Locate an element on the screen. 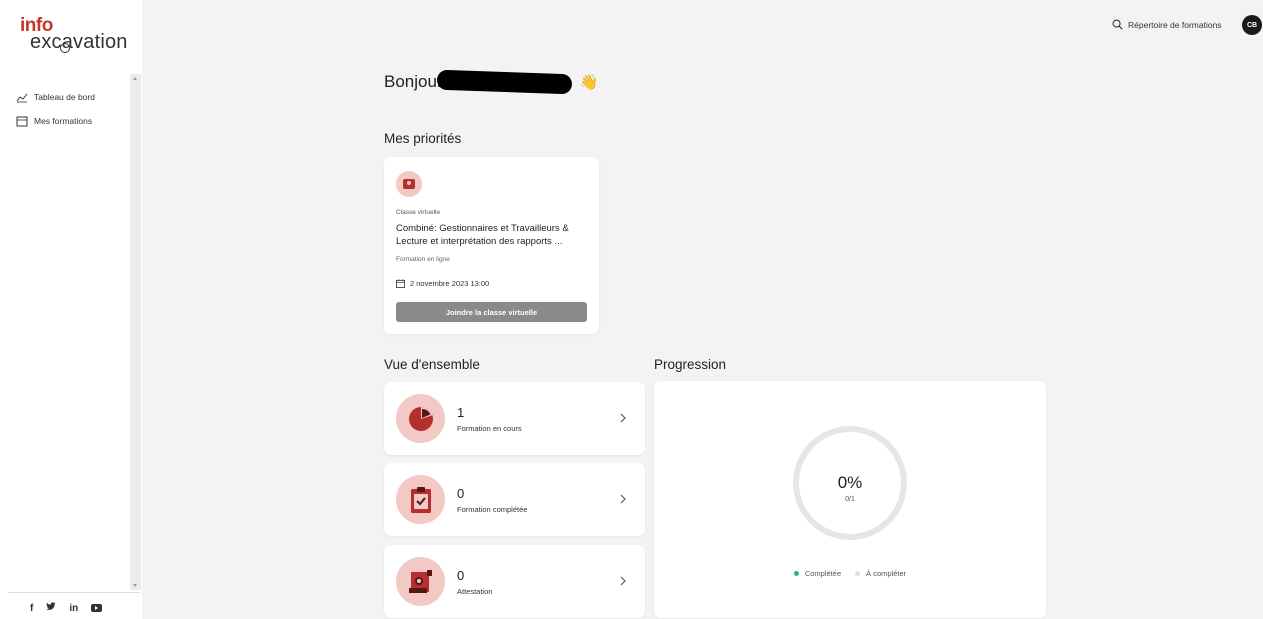  progress-percent: 0% is located at coordinates (850, 482).